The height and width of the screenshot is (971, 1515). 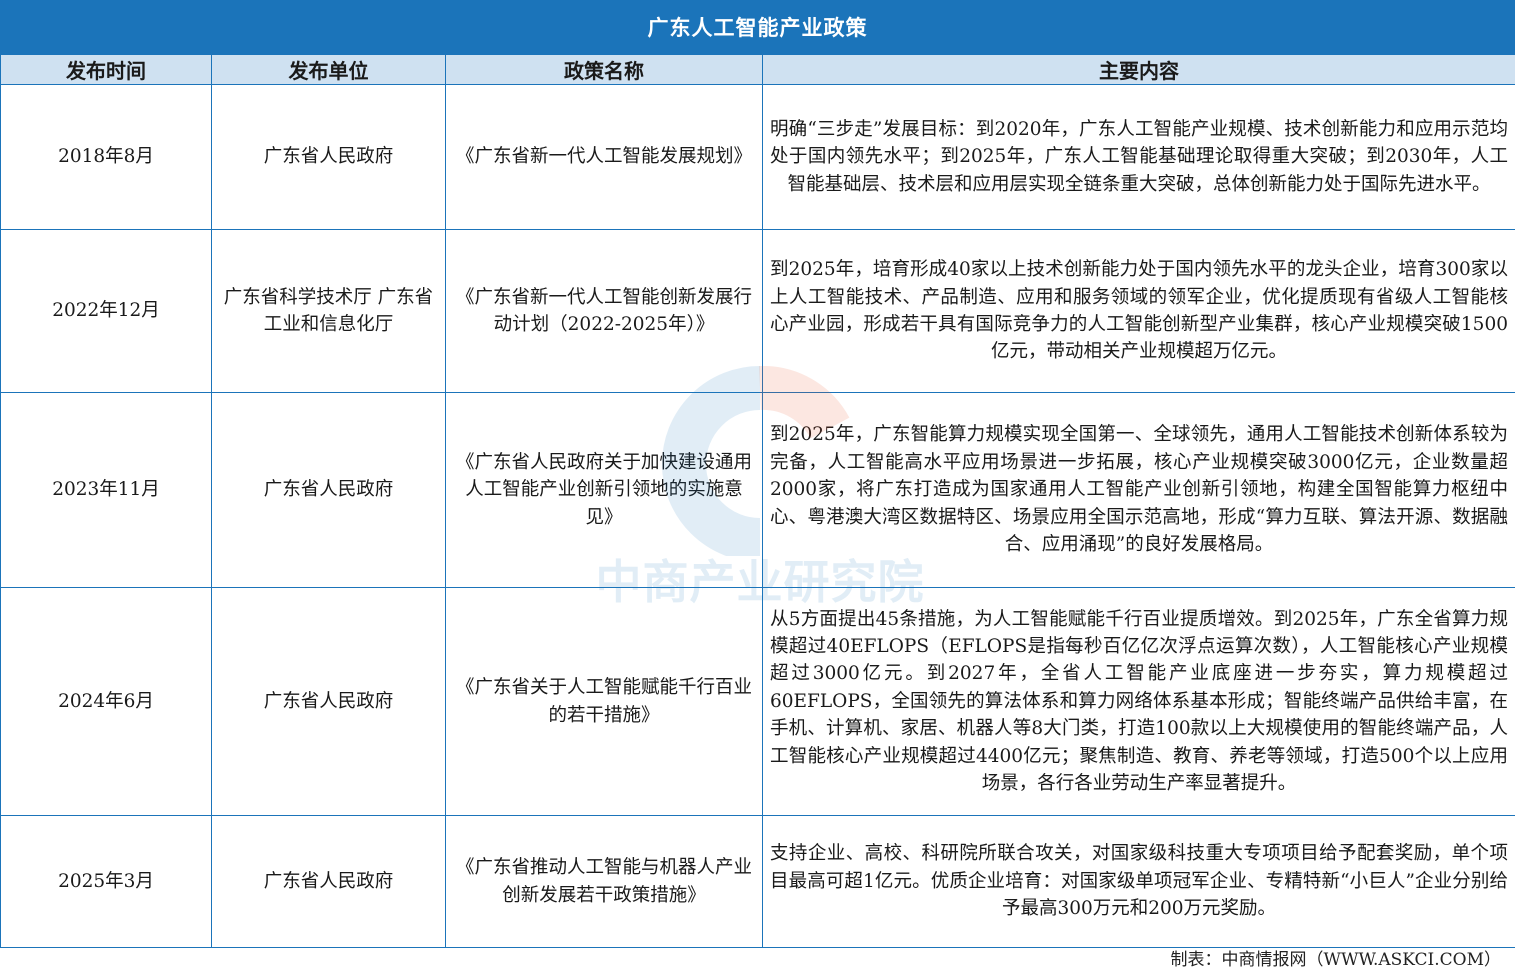 I want to click on cell-date: 2022年12月, so click(x=106, y=311).